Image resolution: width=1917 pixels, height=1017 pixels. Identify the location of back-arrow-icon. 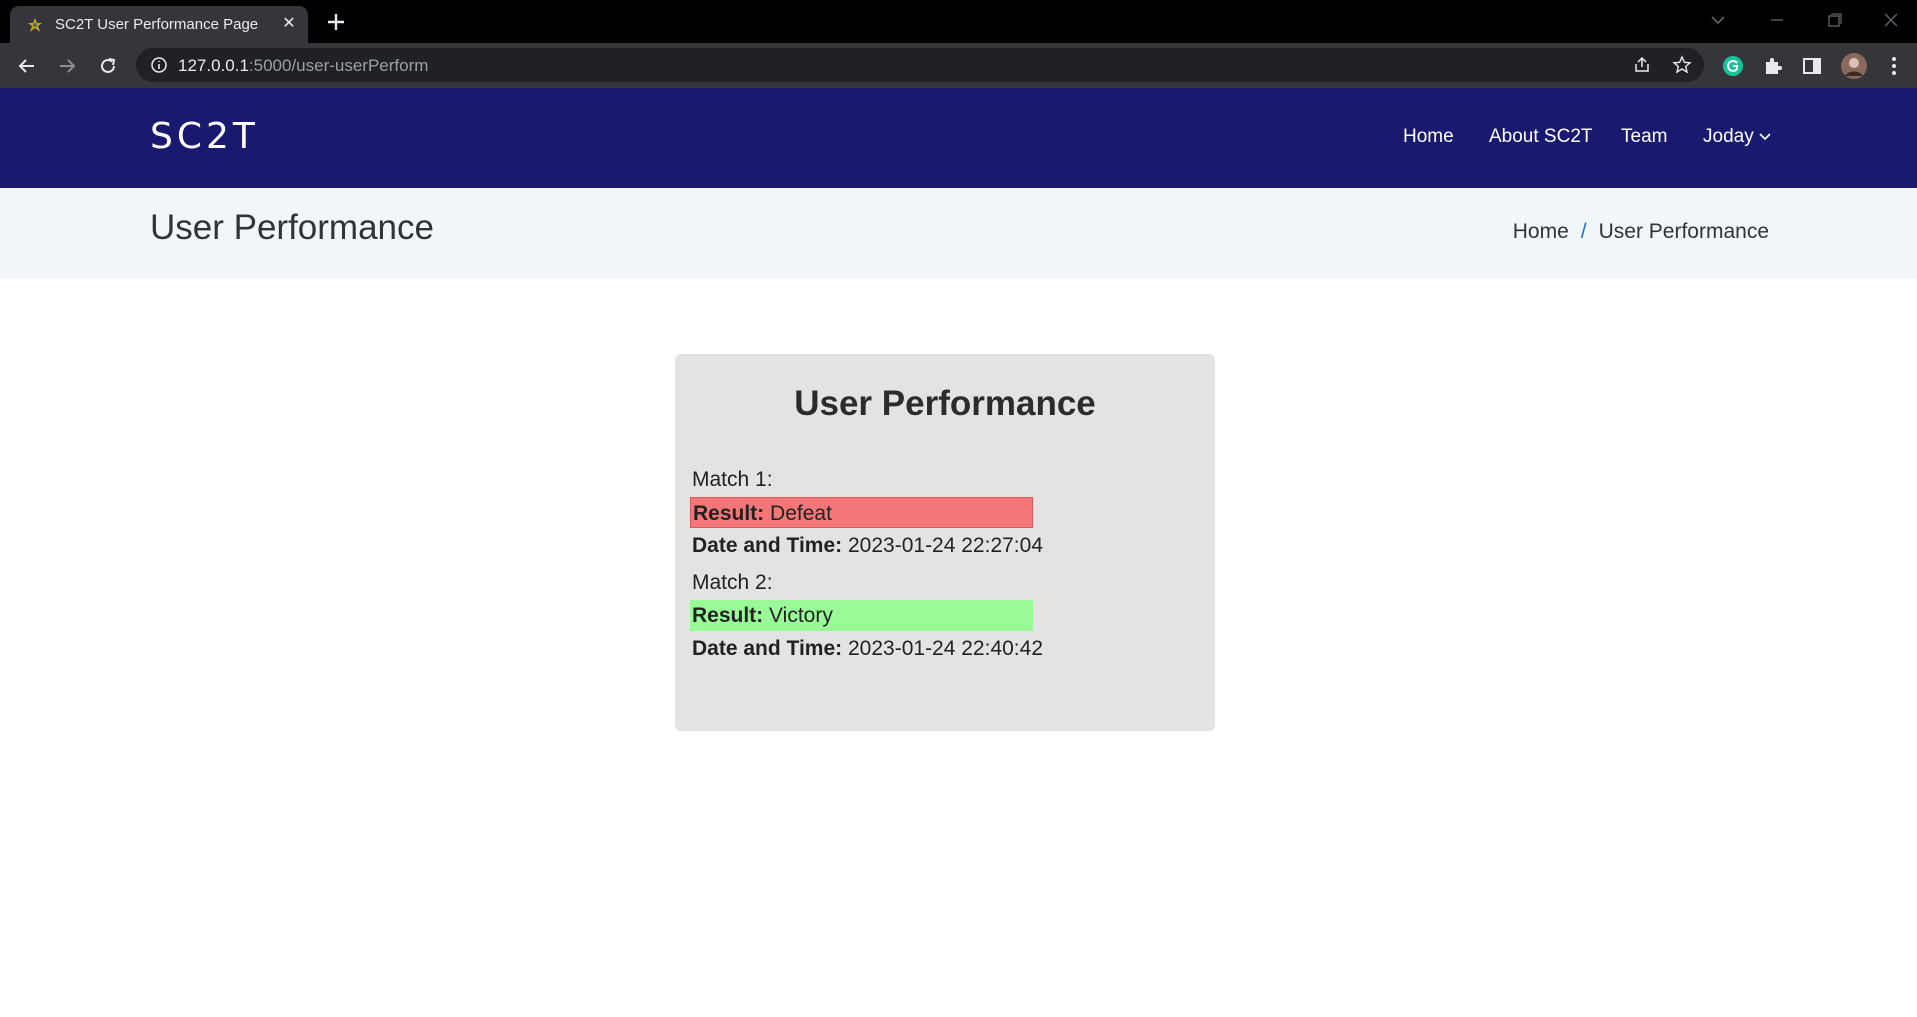
(27, 66).